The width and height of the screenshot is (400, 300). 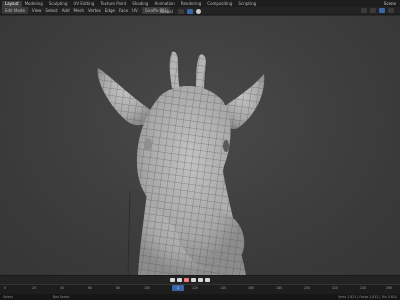 I want to click on frame-tick: 200, so click(x=307, y=288).